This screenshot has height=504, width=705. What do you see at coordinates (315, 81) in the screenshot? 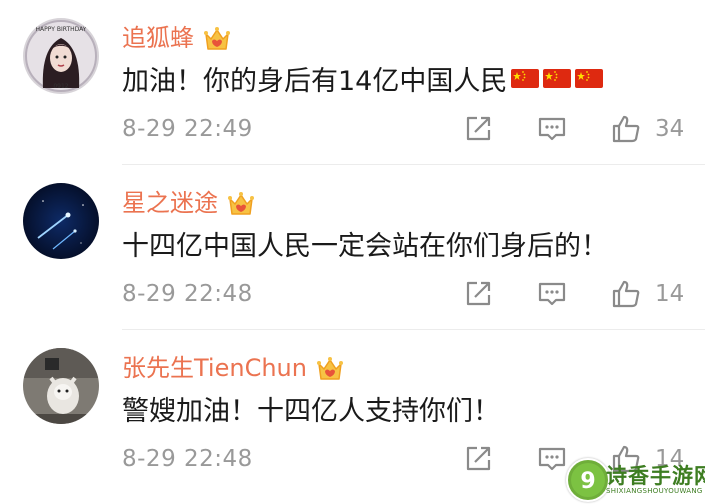
I see `comment-text-content: 加油！你的身后有14亿中国人民` at bounding box center [315, 81].